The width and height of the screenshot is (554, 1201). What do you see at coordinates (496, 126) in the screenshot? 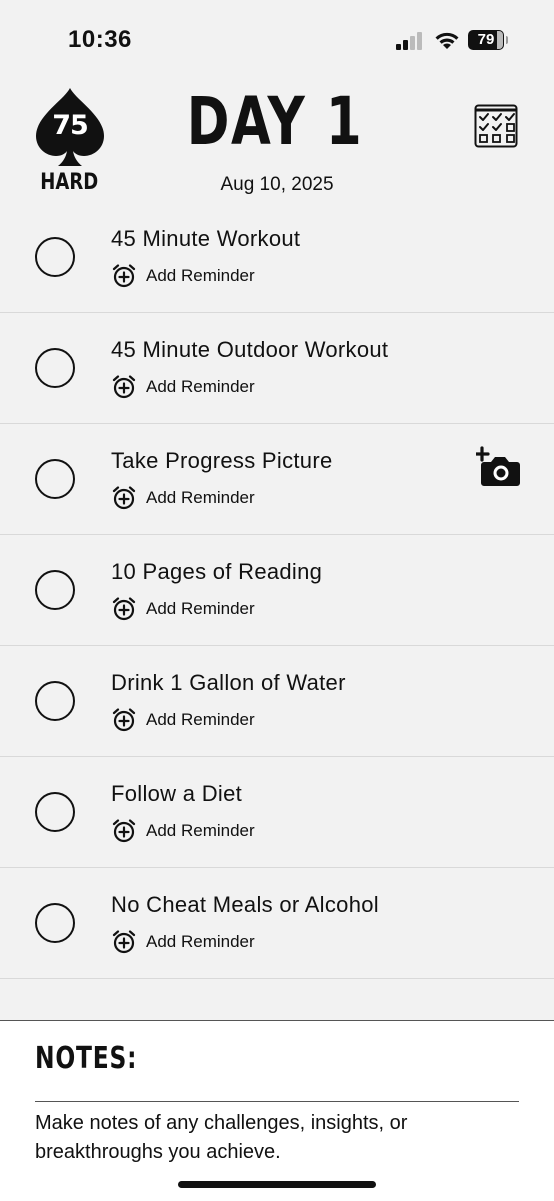
I see `calendar-icon` at bounding box center [496, 126].